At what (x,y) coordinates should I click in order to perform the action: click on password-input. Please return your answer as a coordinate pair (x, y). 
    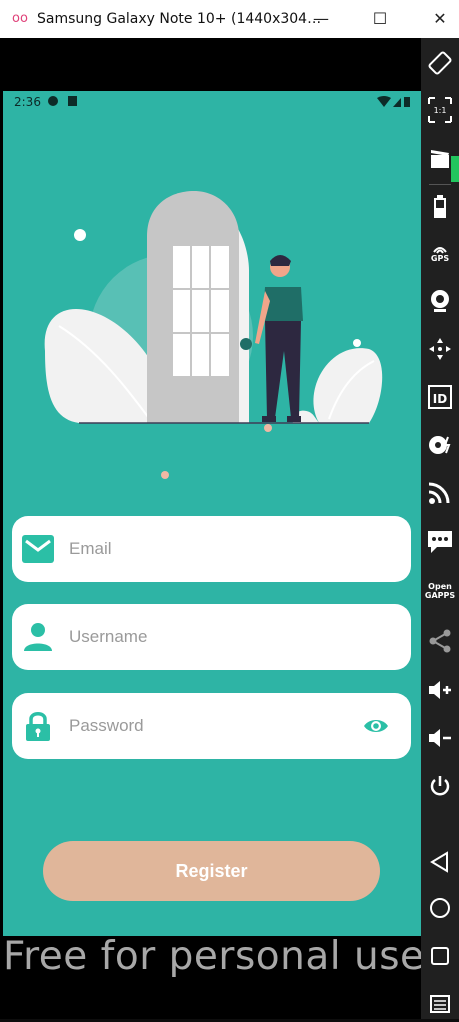
    Looking at the image, I should click on (209, 726).